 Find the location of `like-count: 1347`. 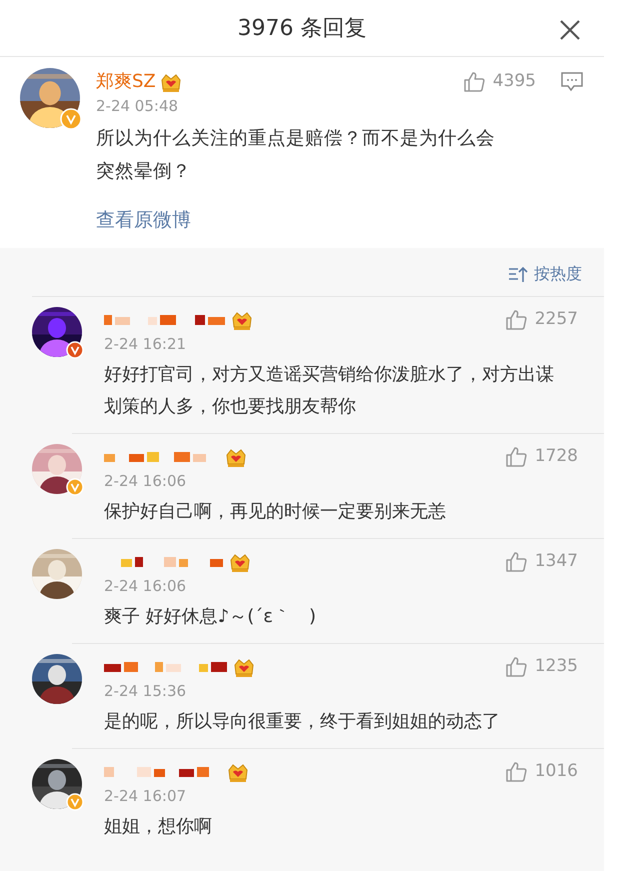

like-count: 1347 is located at coordinates (556, 561).